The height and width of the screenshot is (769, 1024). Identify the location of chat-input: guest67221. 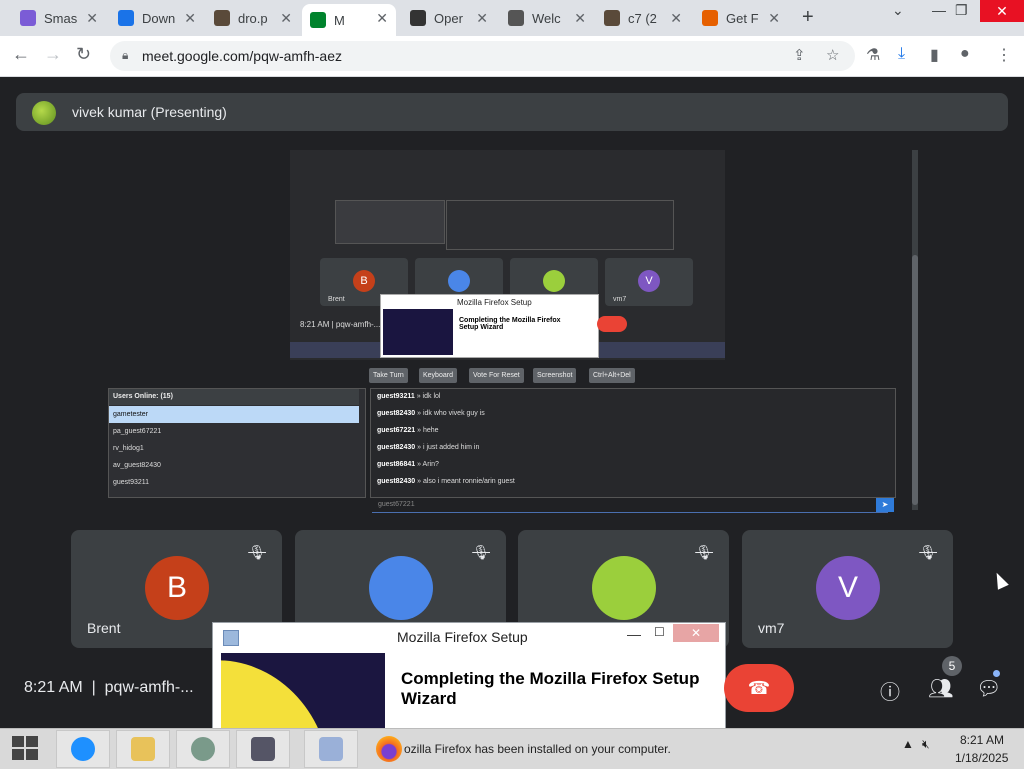
(630, 505).